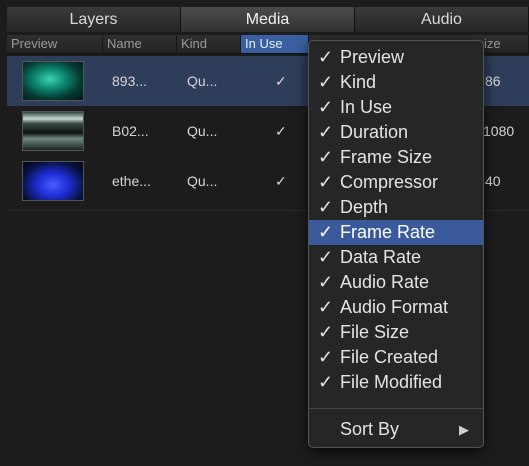 This screenshot has width=529, height=466. I want to click on menu-item-label: Preview, so click(372, 57).